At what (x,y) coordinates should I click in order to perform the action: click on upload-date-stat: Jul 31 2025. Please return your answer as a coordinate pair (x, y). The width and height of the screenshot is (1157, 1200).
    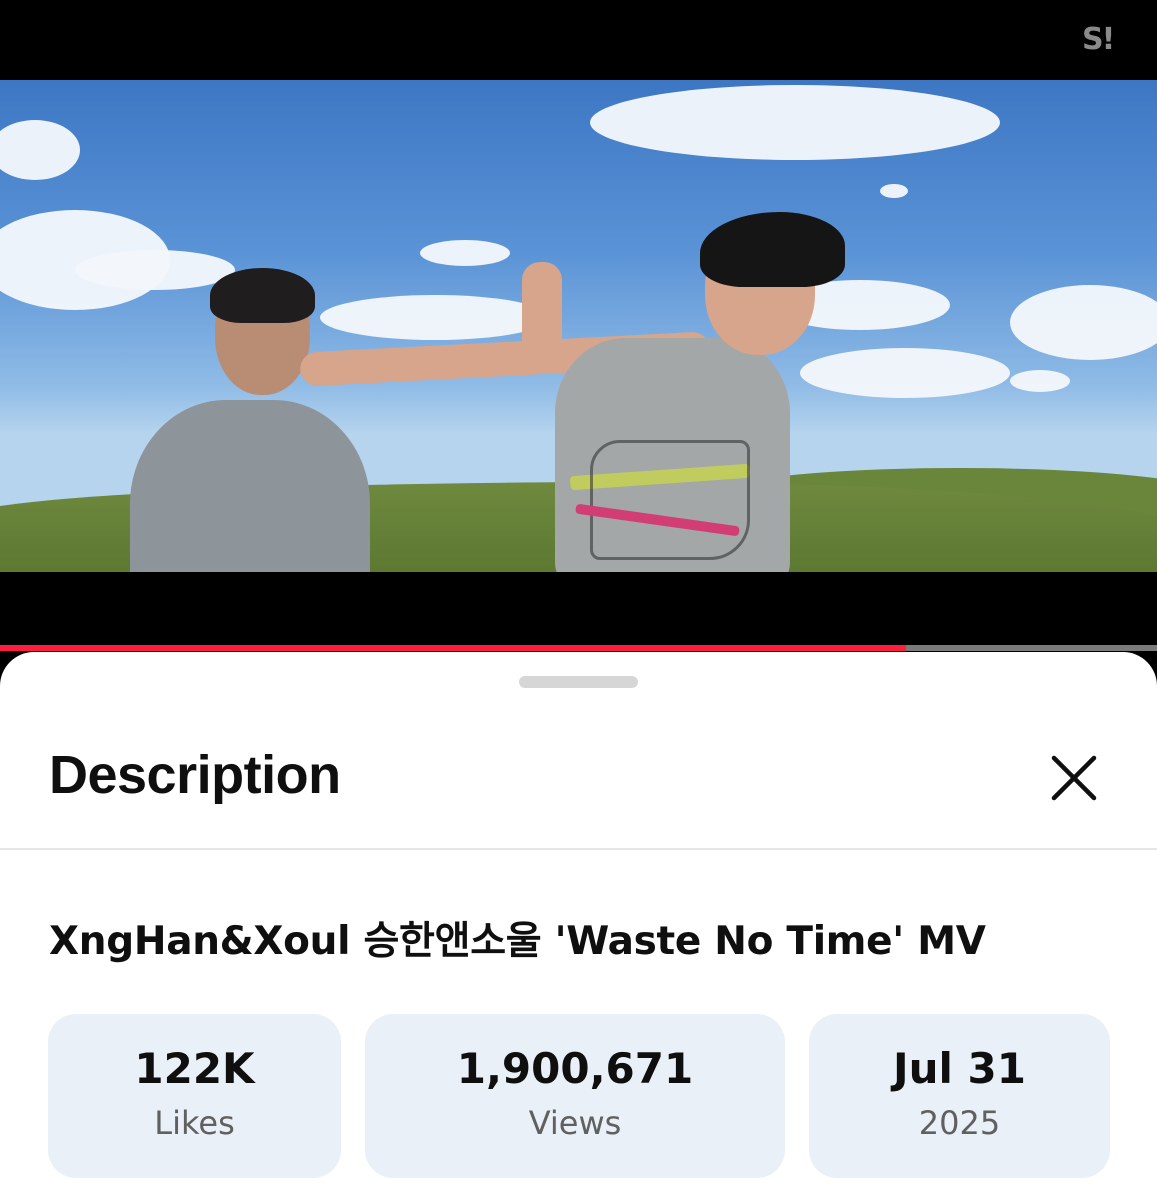
    Looking at the image, I should click on (959, 1096).